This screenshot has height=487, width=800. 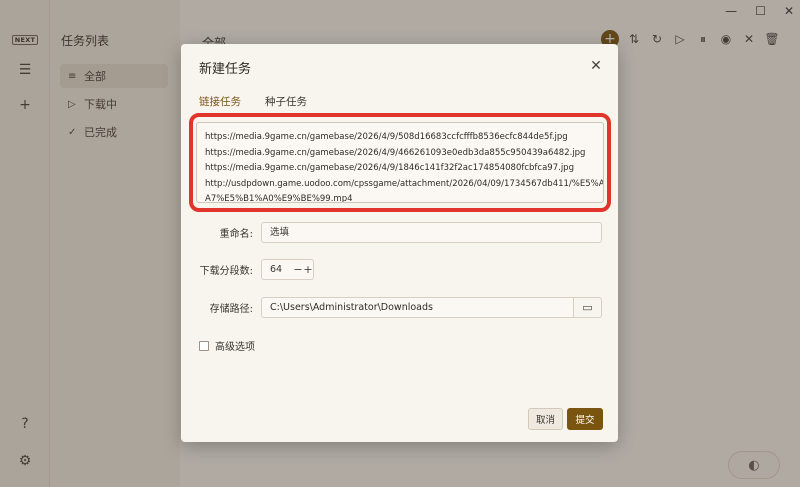 I want to click on tab-torrent-task: 种子任务, so click(x=286, y=104).